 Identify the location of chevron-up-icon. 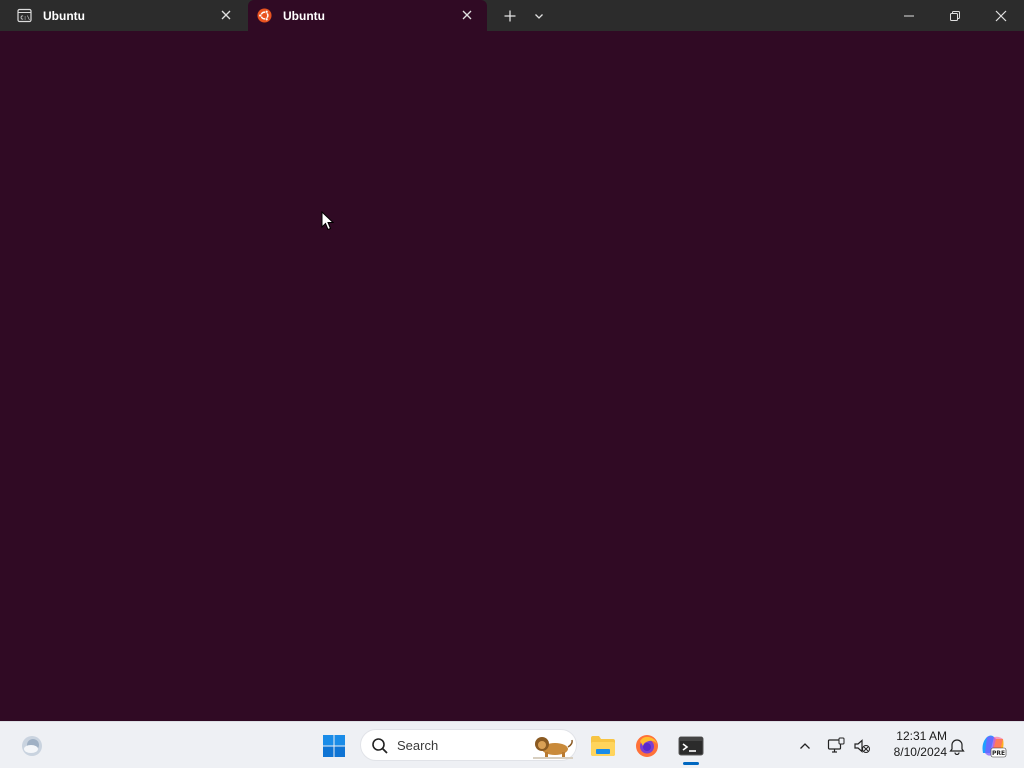
(805, 745).